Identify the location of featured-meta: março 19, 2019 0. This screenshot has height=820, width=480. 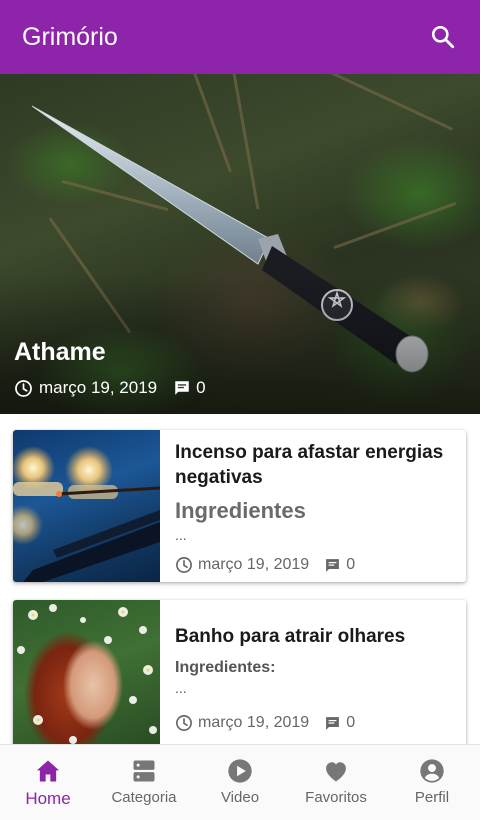
(110, 388).